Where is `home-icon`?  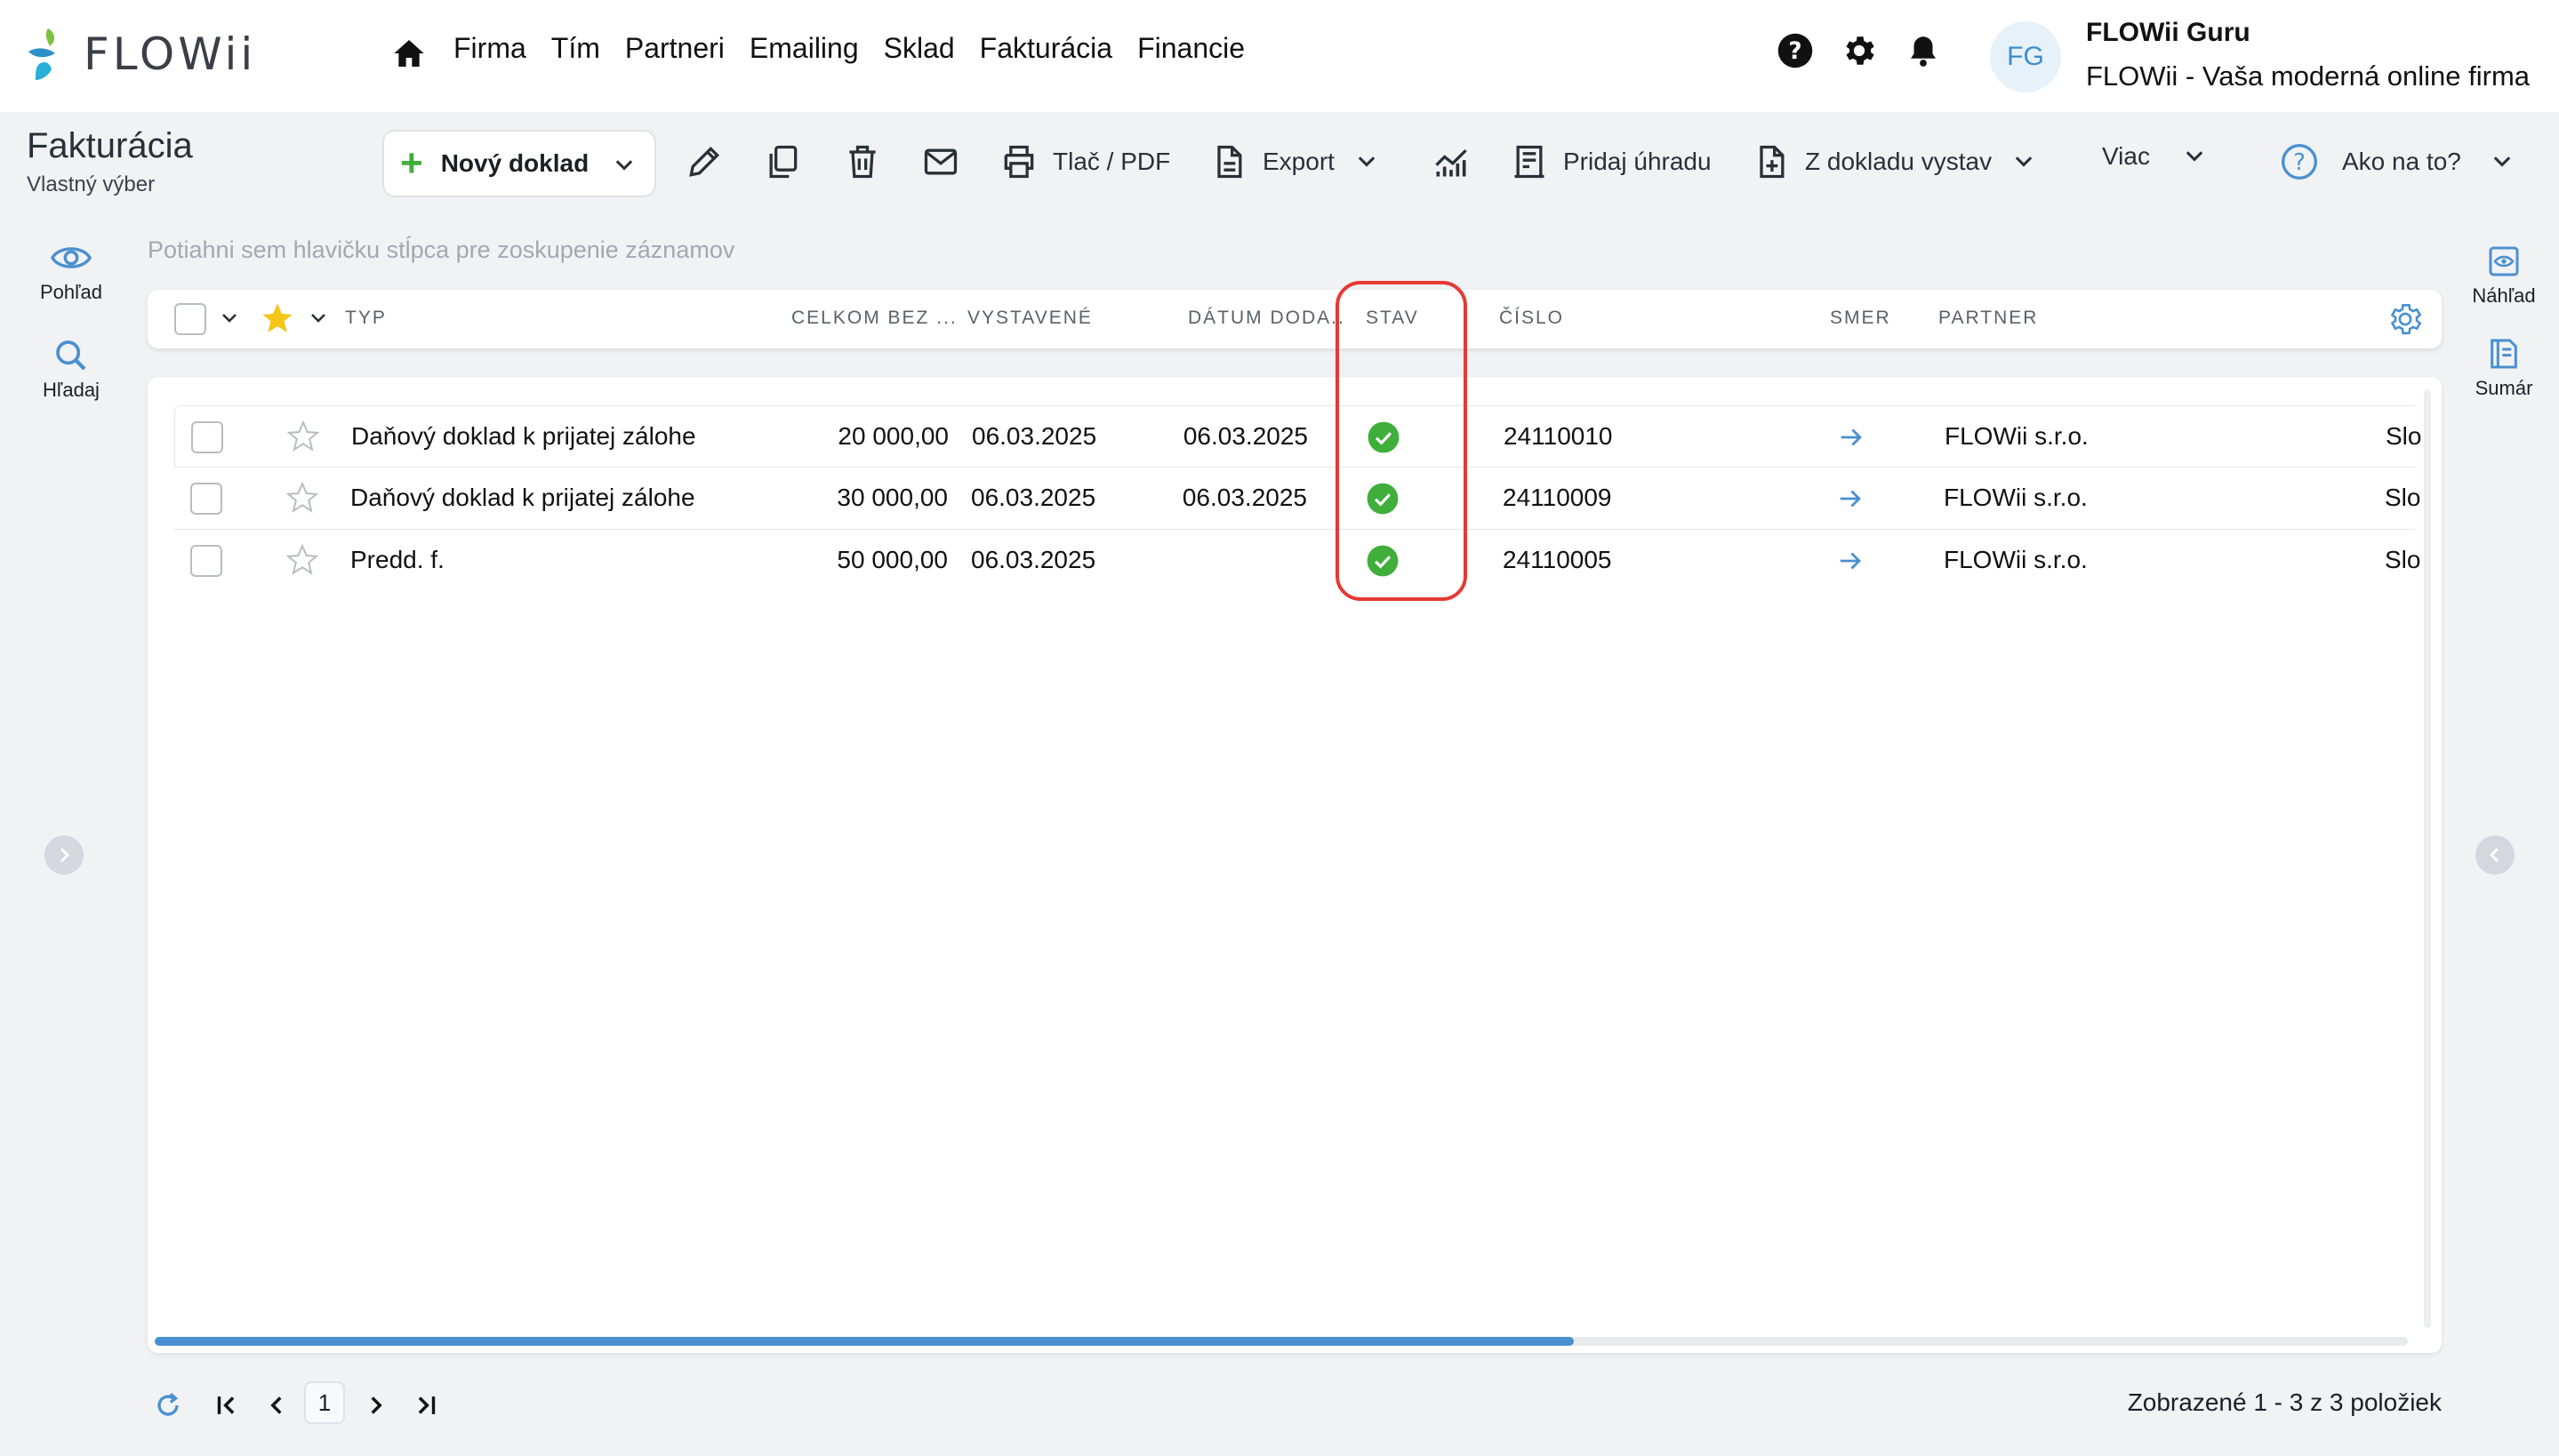
home-icon is located at coordinates (409, 53).